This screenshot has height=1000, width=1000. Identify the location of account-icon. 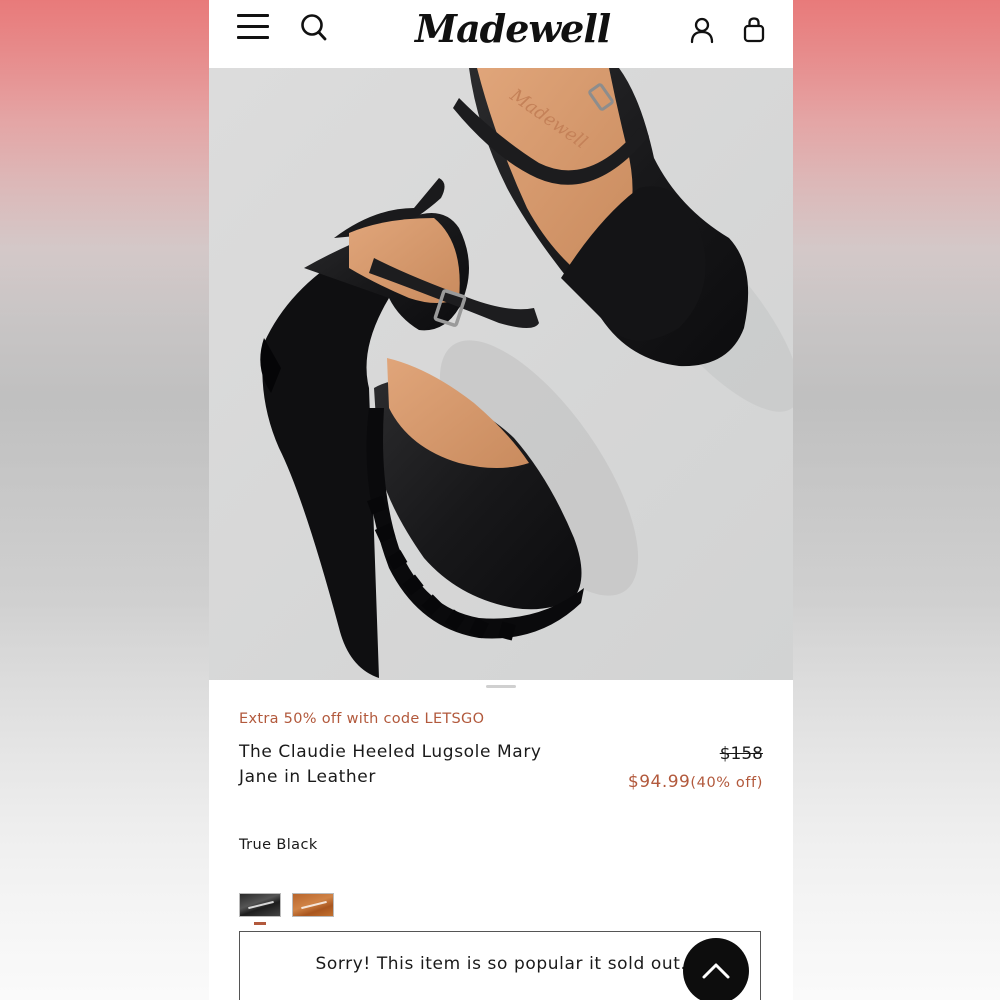
(702, 30).